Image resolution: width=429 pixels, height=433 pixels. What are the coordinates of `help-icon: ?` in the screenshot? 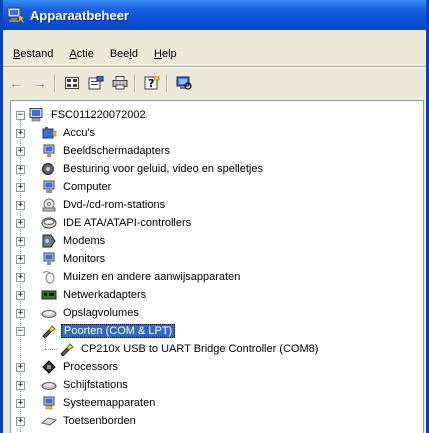 It's located at (152, 83).